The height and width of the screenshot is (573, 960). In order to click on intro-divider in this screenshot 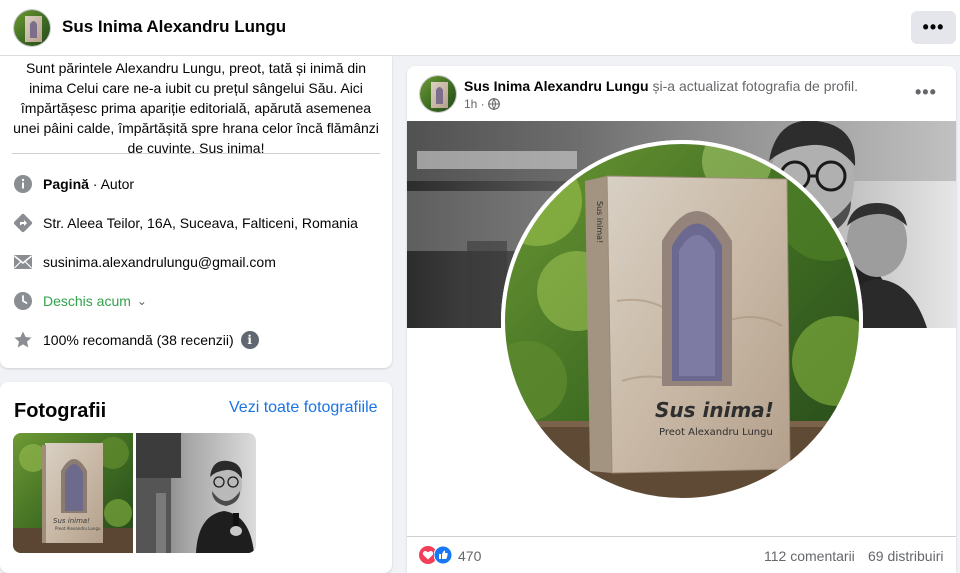, I will do `click(196, 153)`.